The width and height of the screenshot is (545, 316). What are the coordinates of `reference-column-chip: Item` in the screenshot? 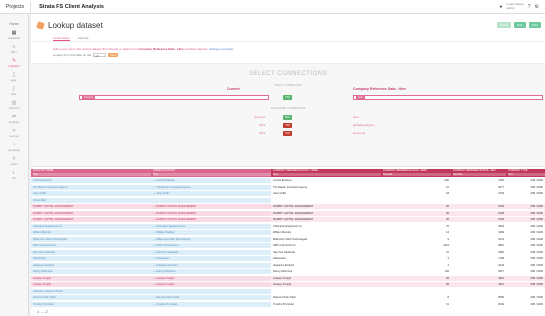 It's located at (360, 97).